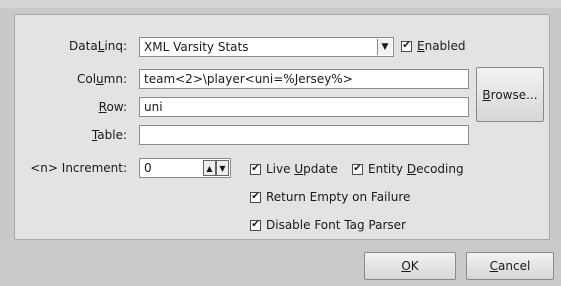  Describe the element at coordinates (98, 46) in the screenshot. I see `datalinq-label: DataLinq:` at that location.